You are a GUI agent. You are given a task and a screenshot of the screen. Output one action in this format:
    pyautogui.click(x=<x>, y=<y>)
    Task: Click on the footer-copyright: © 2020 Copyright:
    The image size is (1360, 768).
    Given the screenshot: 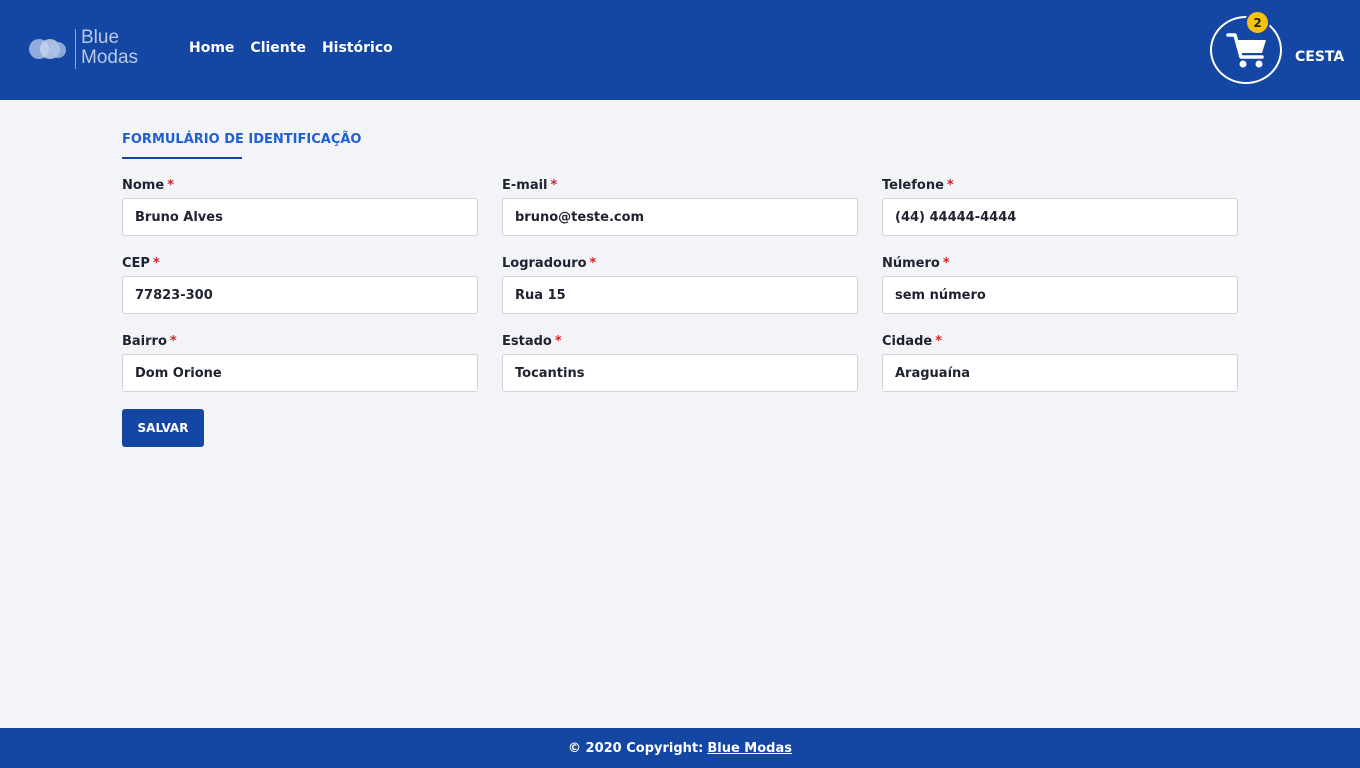 What is the action you would take?
    pyautogui.click(x=636, y=748)
    